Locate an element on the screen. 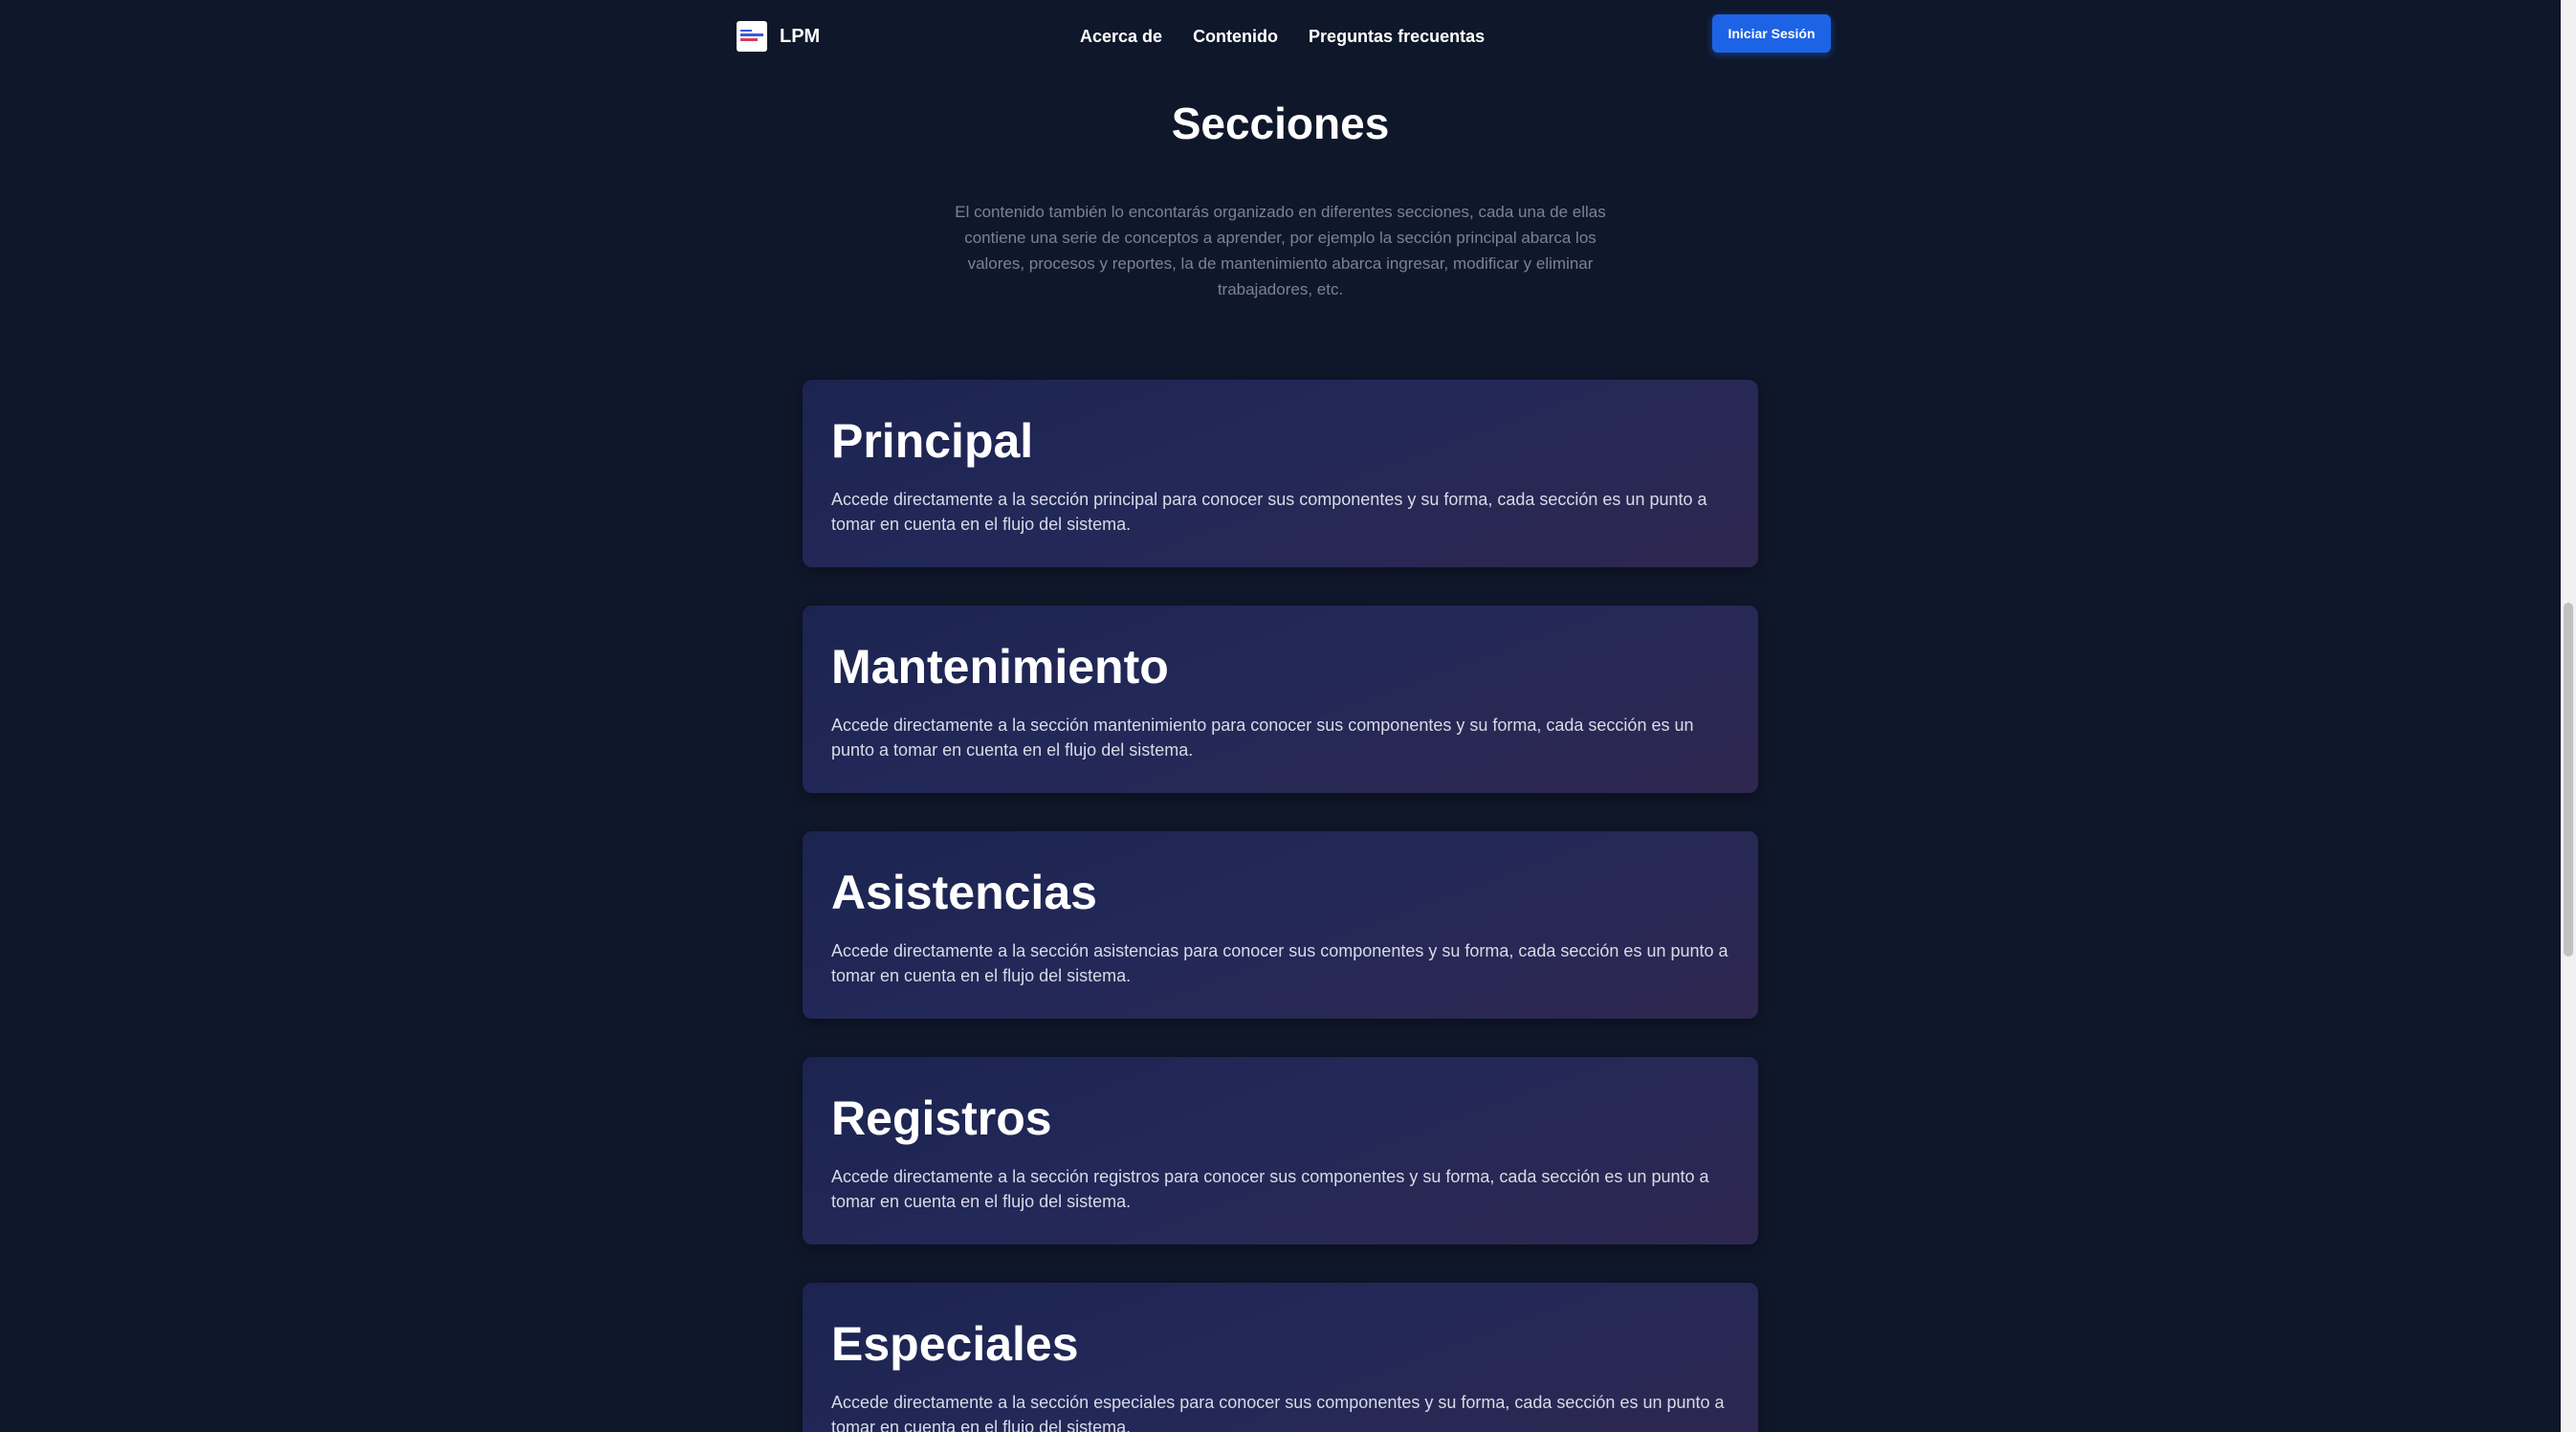  scrollbar-thumb is located at coordinates (2568, 780).